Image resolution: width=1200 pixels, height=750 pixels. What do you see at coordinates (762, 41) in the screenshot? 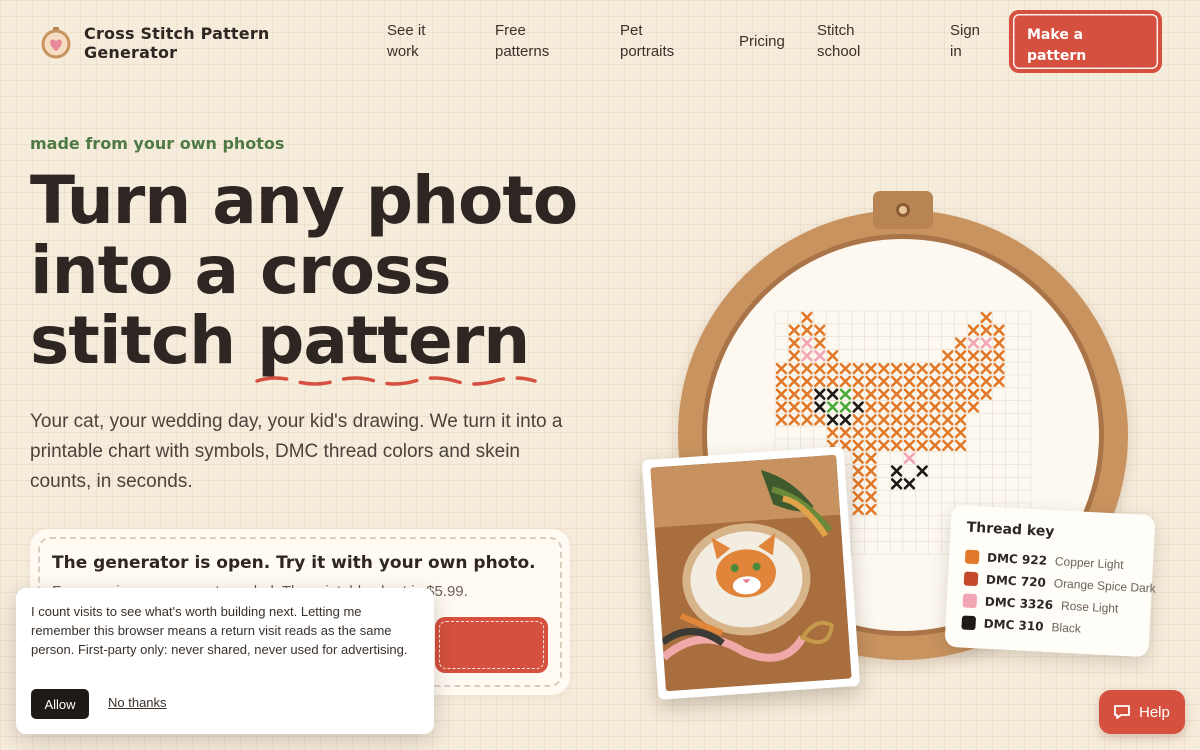
I see `nav-pricing: Pricing` at bounding box center [762, 41].